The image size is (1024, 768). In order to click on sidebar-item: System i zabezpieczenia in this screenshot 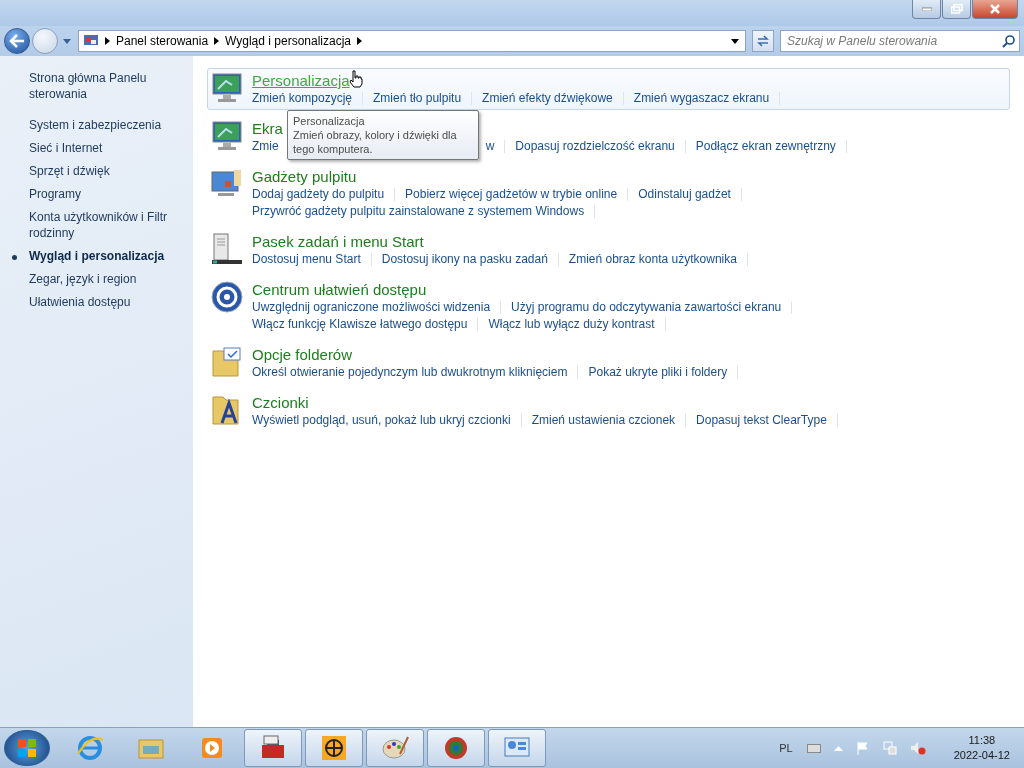, I will do `click(106, 125)`.